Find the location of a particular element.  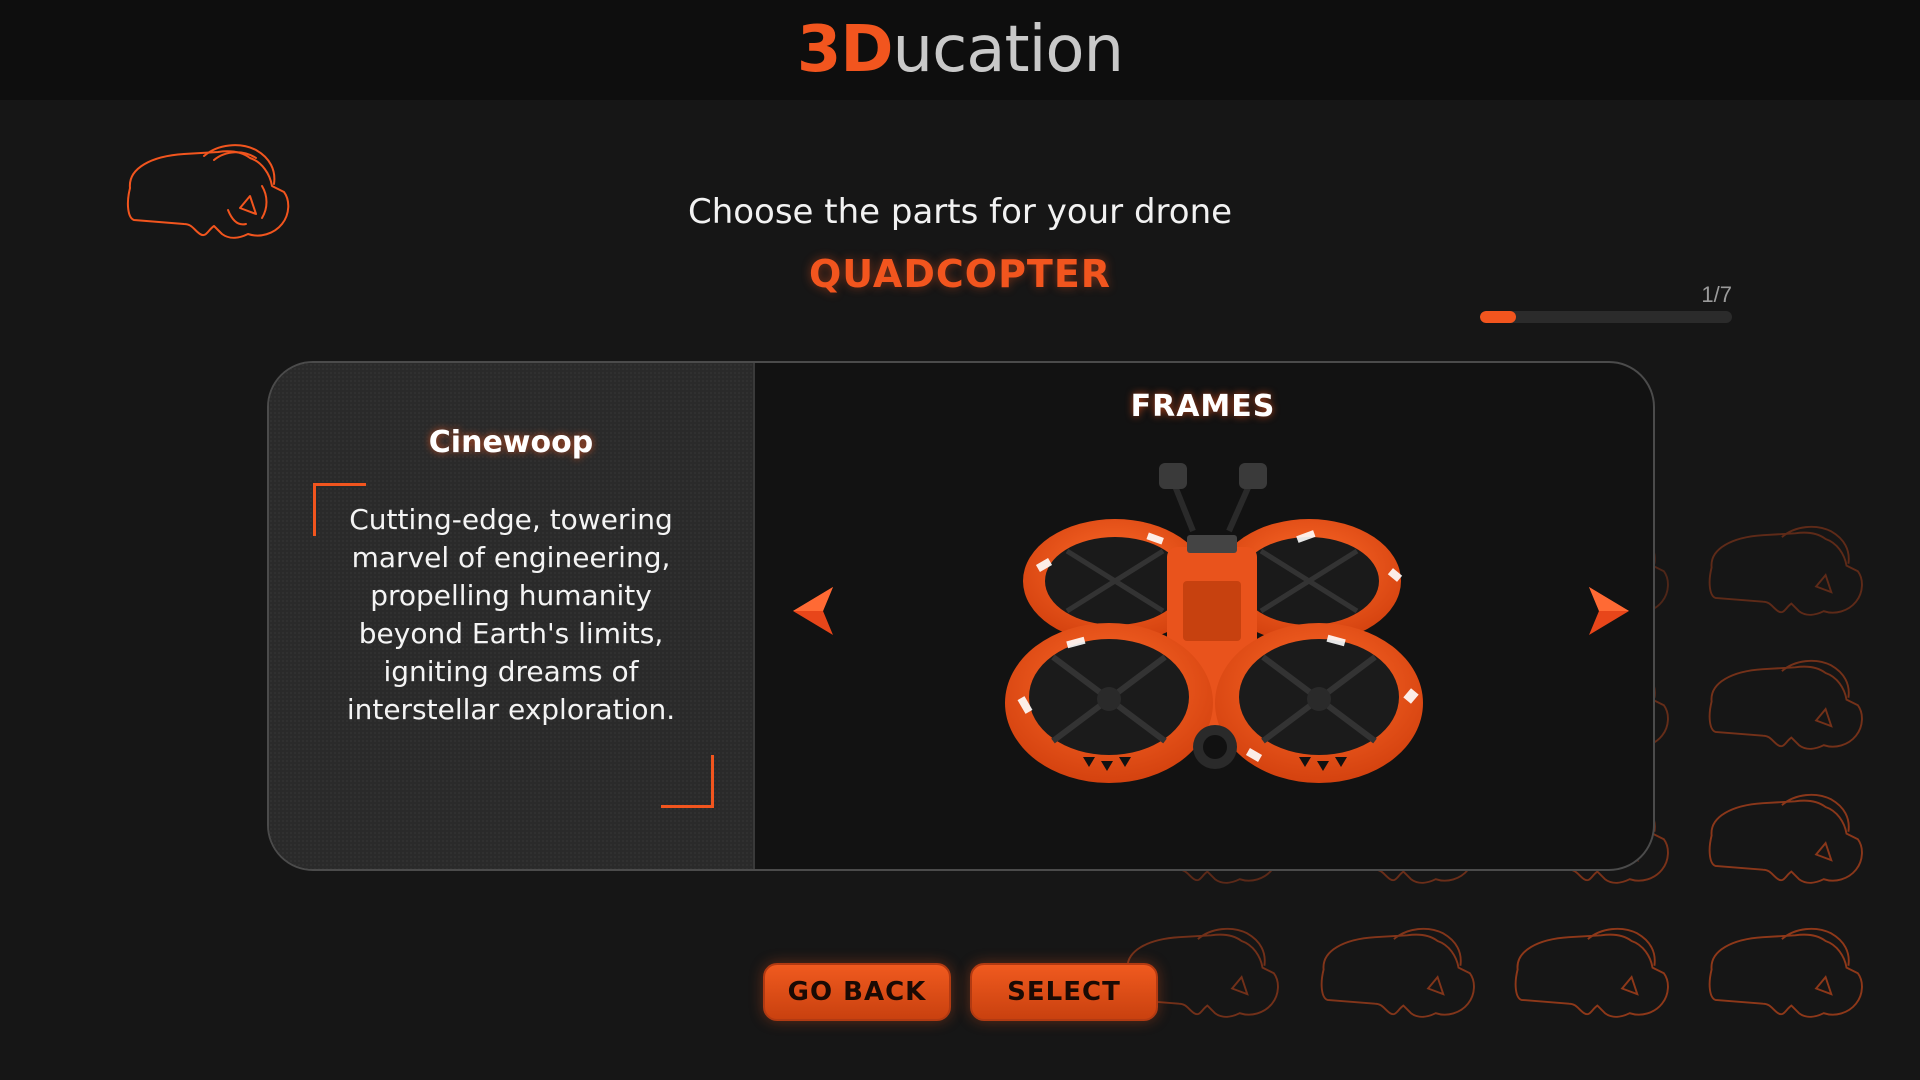

arrow-left-icon is located at coordinates (814, 611).